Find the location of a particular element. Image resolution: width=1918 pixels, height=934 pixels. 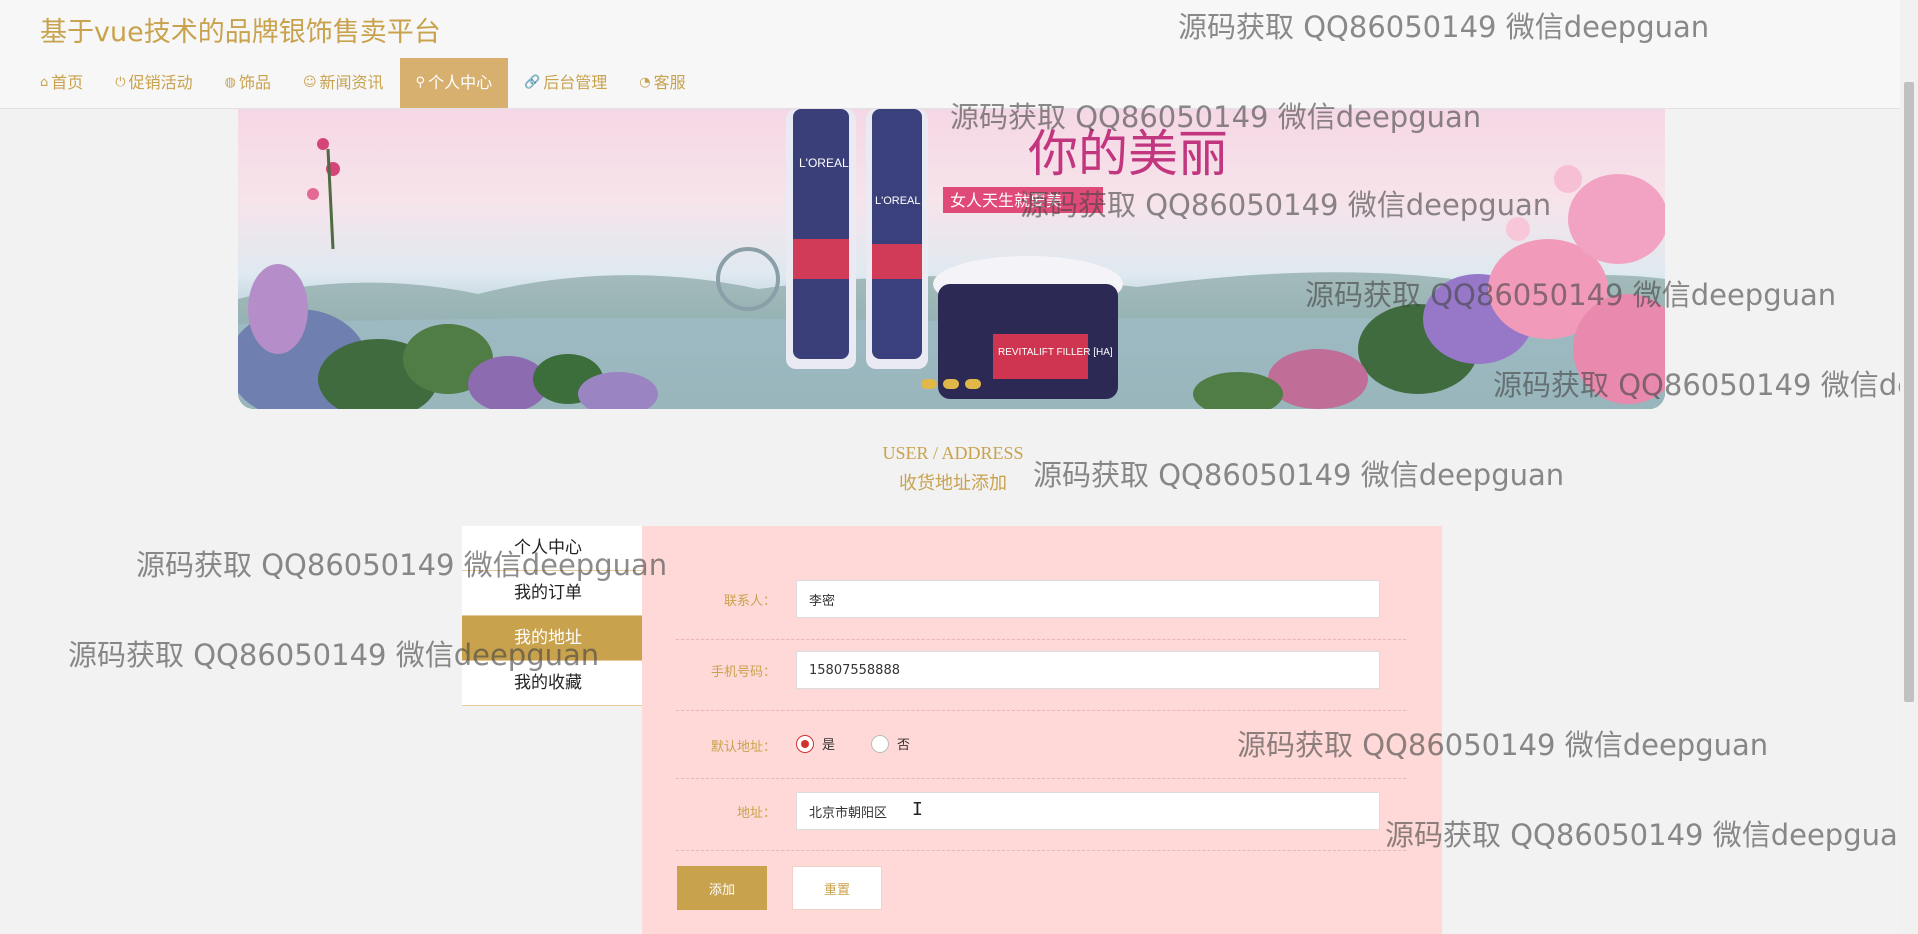

side-item-my-orders: 我的订单 is located at coordinates (552, 593).